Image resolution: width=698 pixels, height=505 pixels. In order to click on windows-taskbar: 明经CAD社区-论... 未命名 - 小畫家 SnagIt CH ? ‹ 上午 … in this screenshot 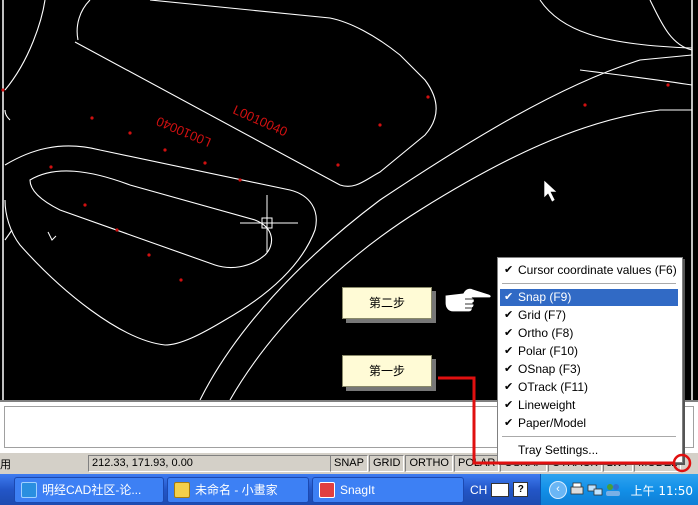, I will do `click(349, 489)`.